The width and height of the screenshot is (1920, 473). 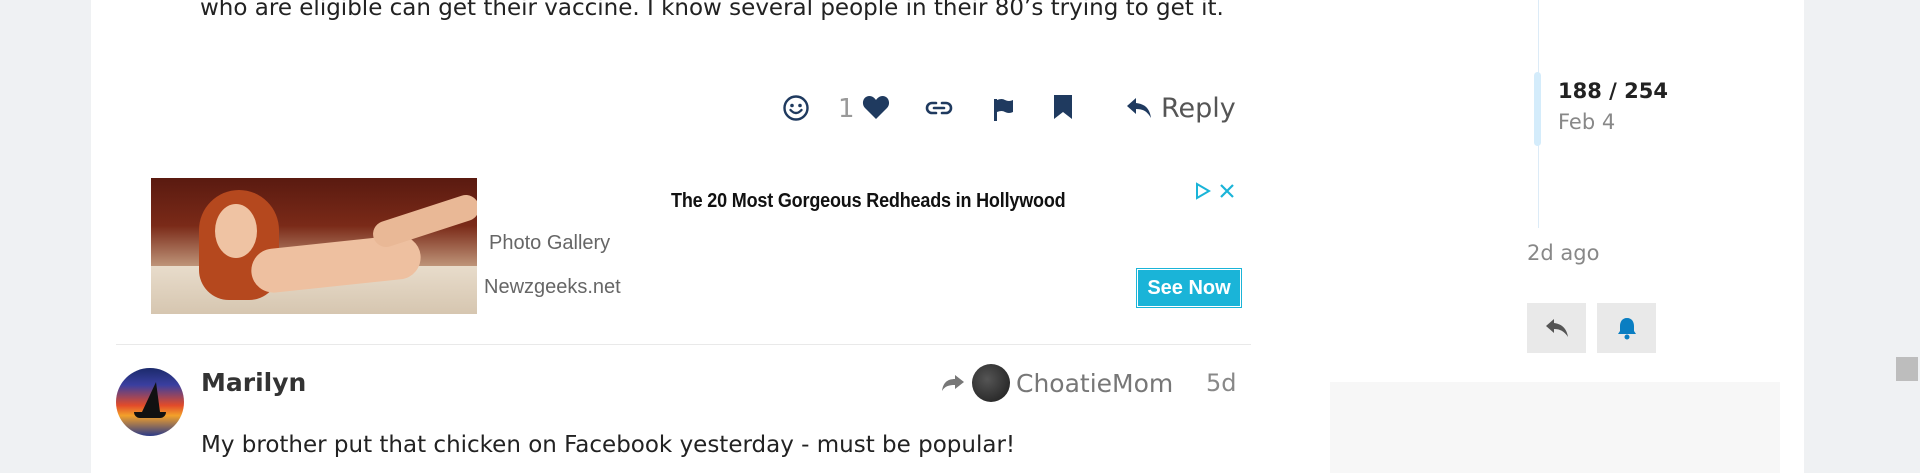 I want to click on emoji-reaction-button, so click(x=796, y=108).